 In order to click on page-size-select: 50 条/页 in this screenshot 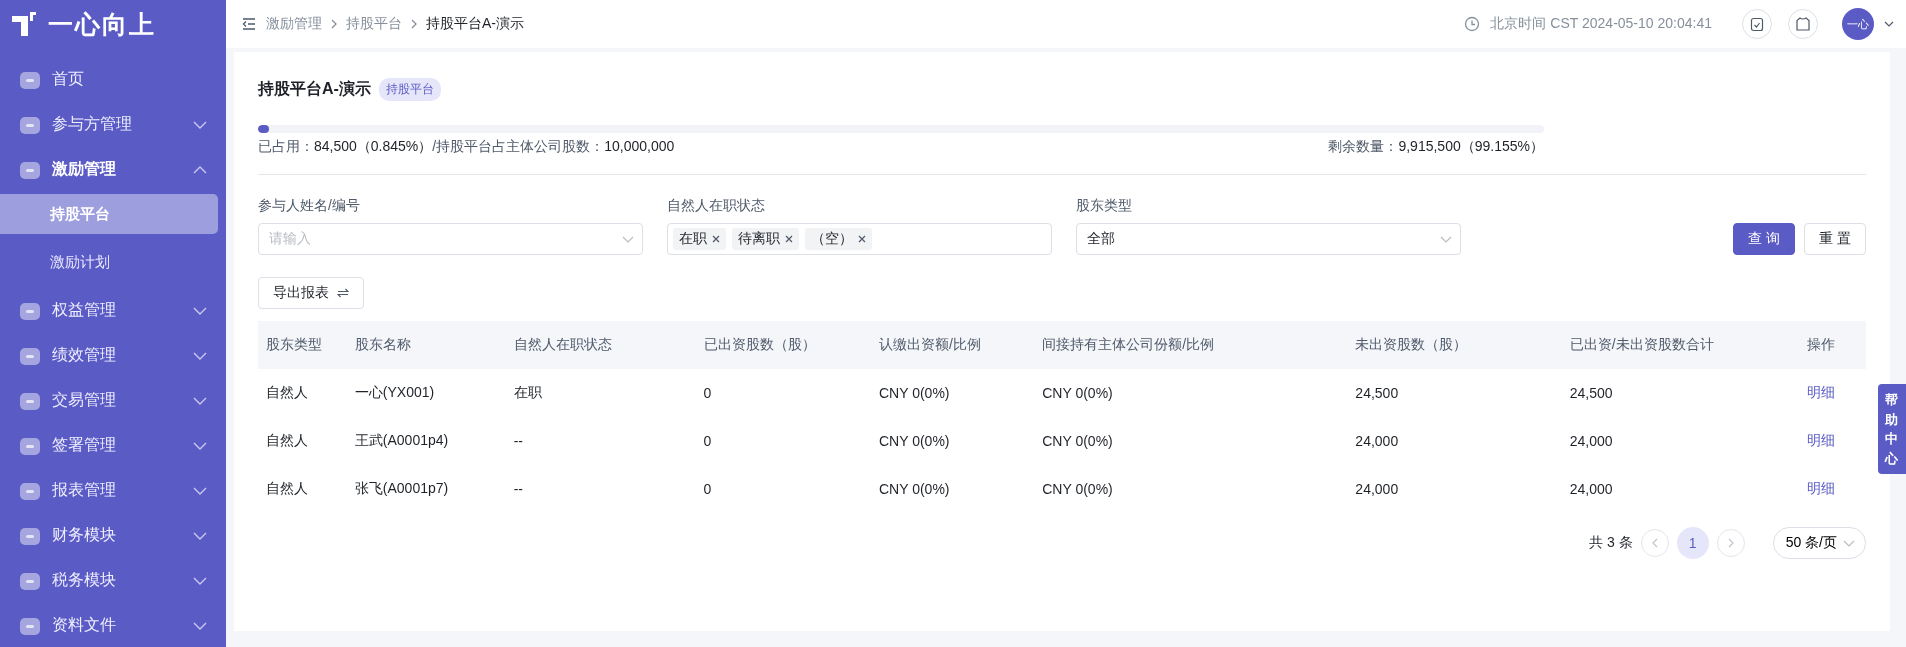, I will do `click(1819, 543)`.